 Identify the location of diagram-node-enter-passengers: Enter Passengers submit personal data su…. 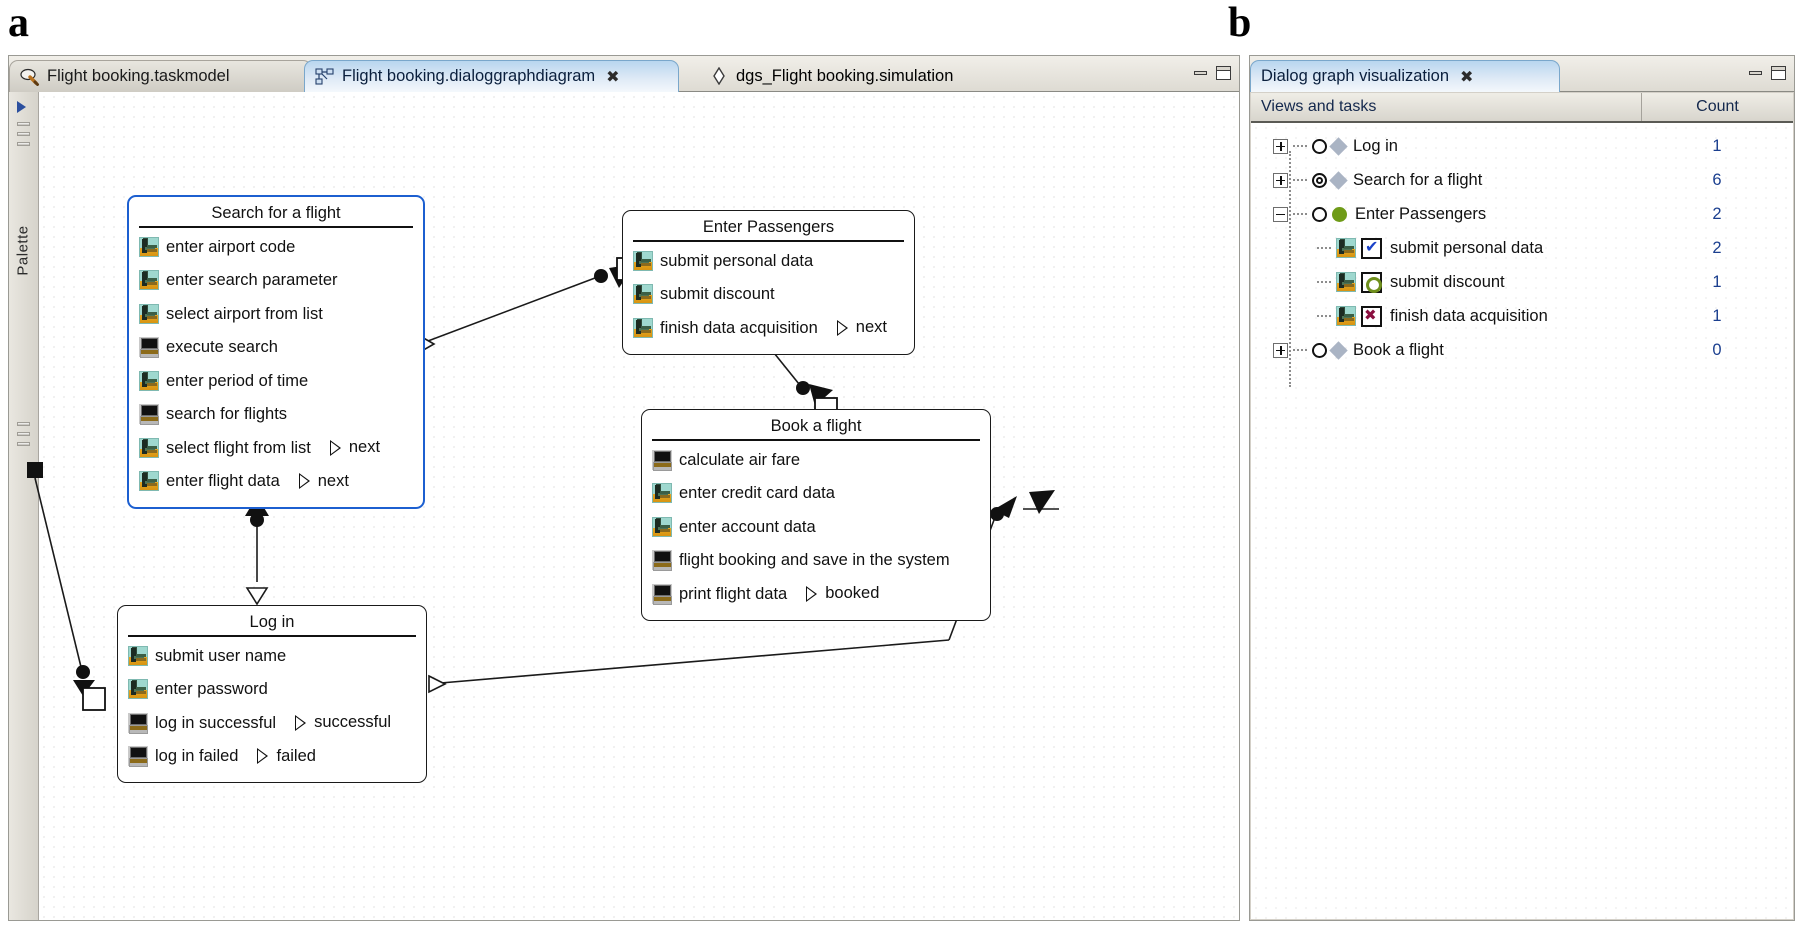
(768, 282).